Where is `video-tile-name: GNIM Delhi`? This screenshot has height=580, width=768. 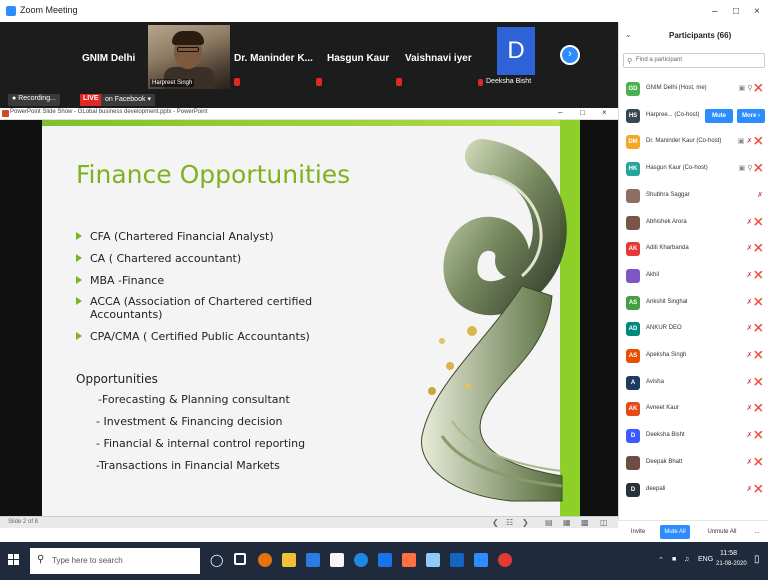 video-tile-name: GNIM Delhi is located at coordinates (108, 58).